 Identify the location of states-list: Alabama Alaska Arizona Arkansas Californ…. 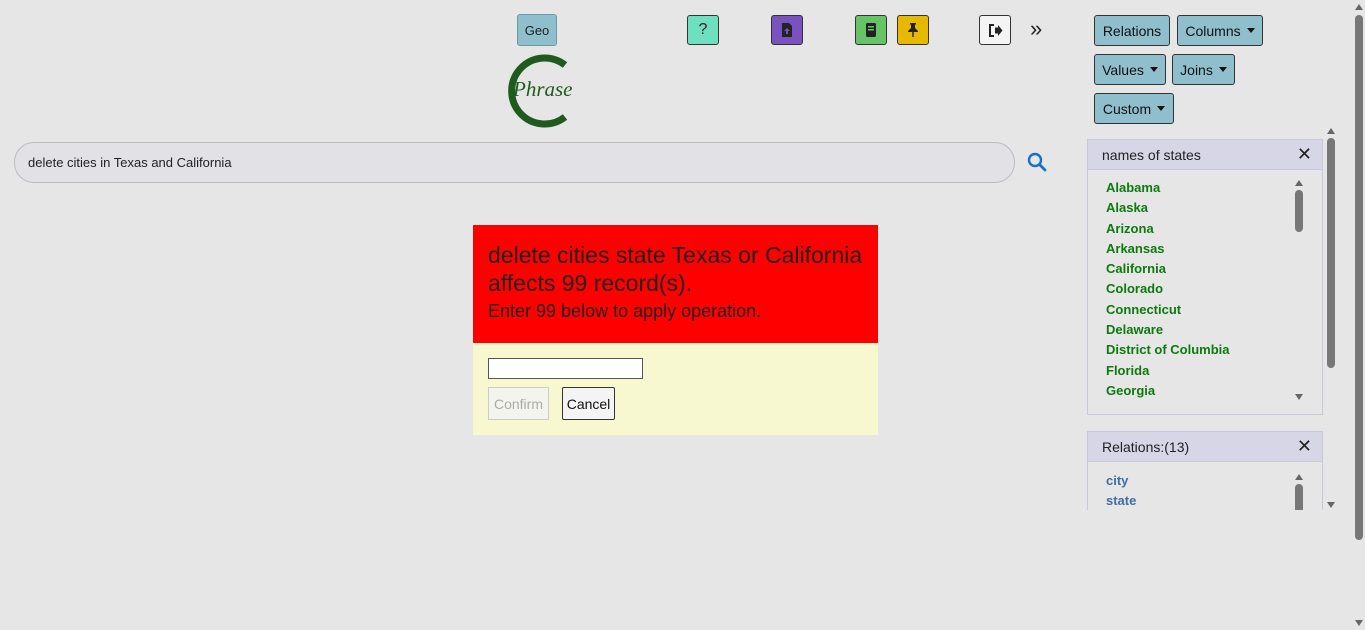
(1168, 289).